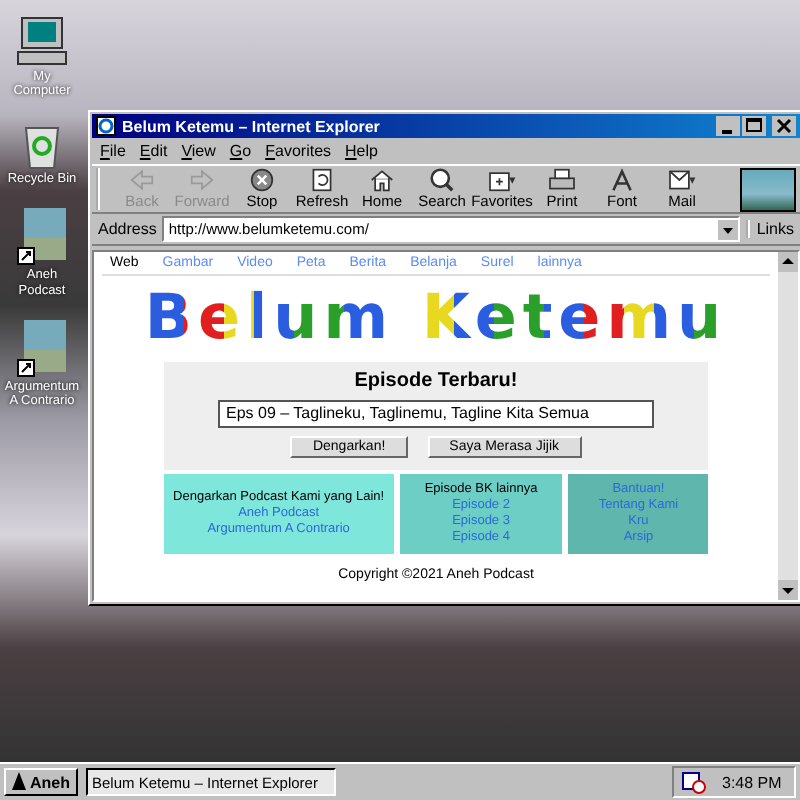 The image size is (800, 800). Describe the element at coordinates (562, 180) in the screenshot. I see `printer-icon` at that location.